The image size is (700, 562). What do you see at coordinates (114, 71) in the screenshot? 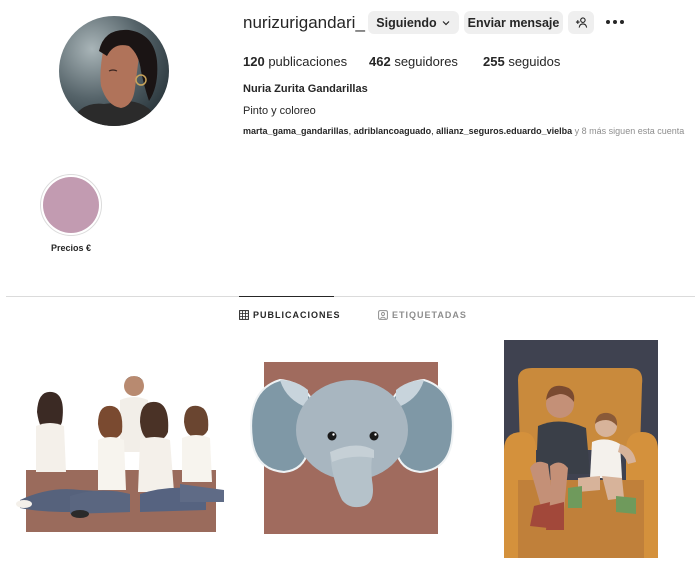
I see `profile-avatar` at bounding box center [114, 71].